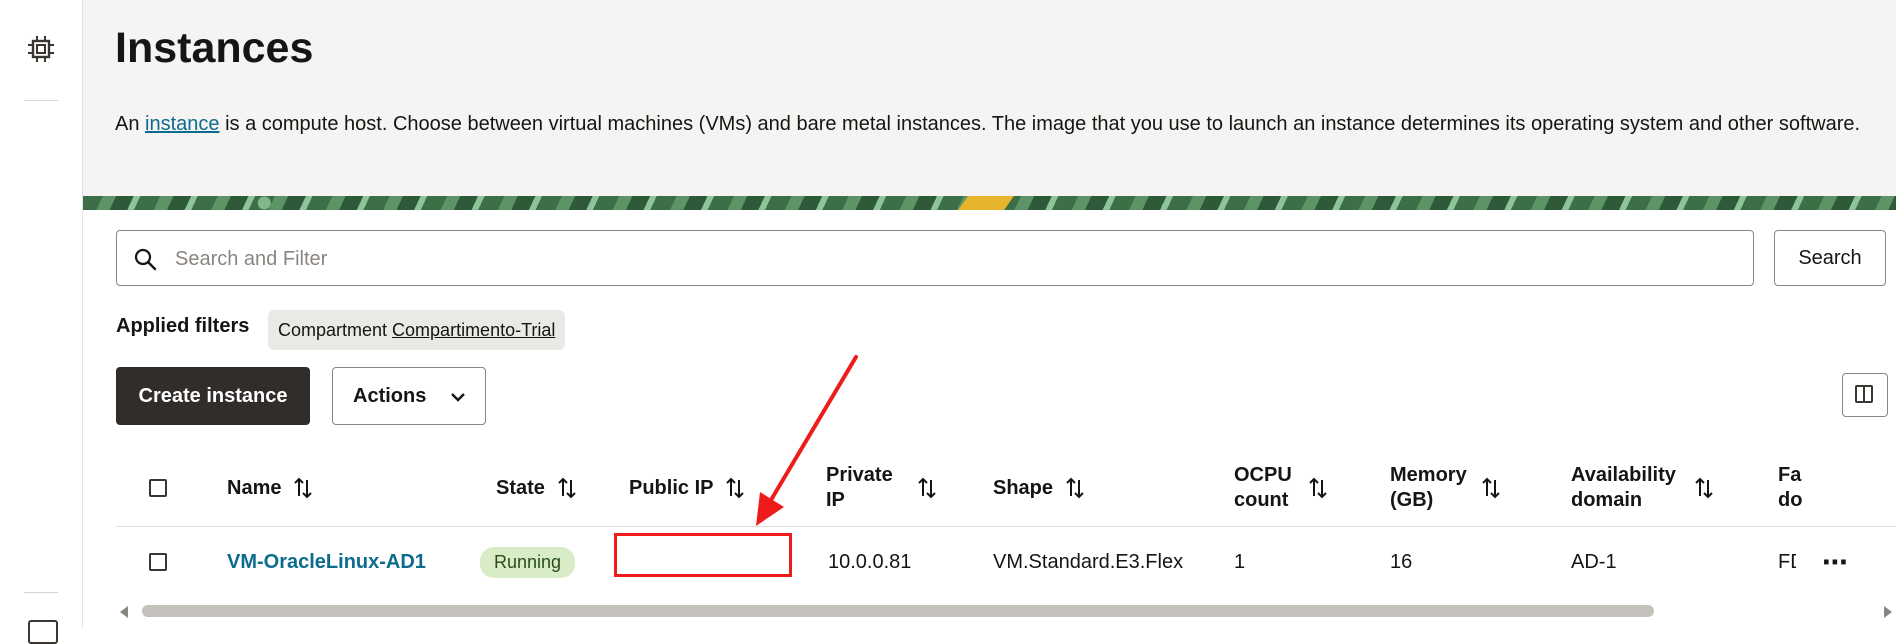 The image size is (1896, 644). Describe the element at coordinates (333, 329) in the screenshot. I see `filter-chip-key: Compartment` at that location.